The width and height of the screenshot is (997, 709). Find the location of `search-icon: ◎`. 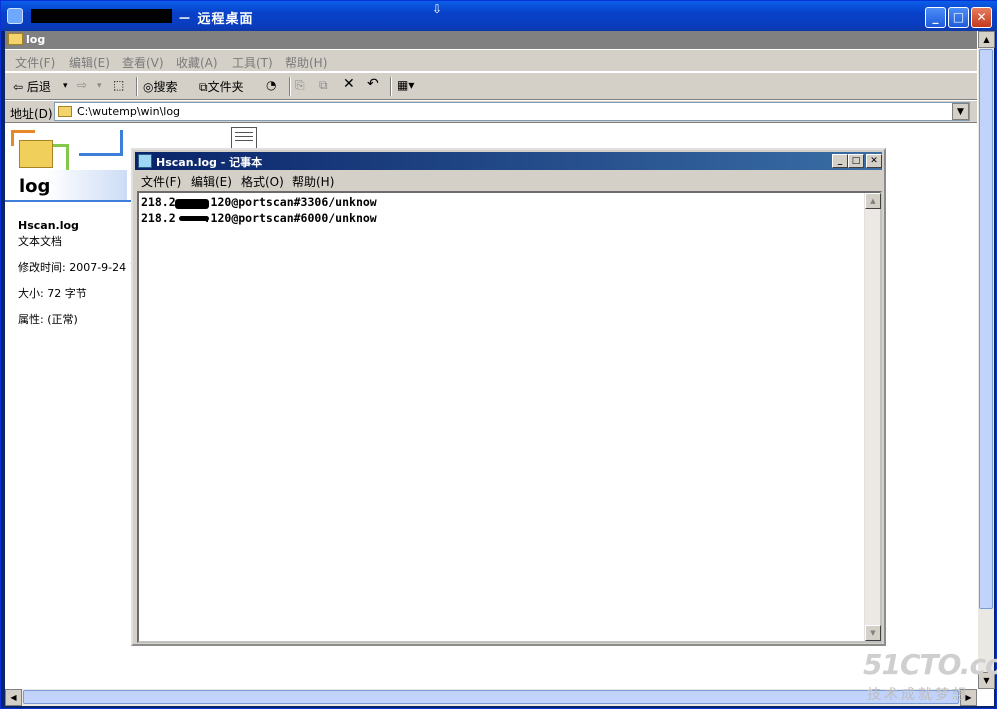

search-icon: ◎ is located at coordinates (148, 87).